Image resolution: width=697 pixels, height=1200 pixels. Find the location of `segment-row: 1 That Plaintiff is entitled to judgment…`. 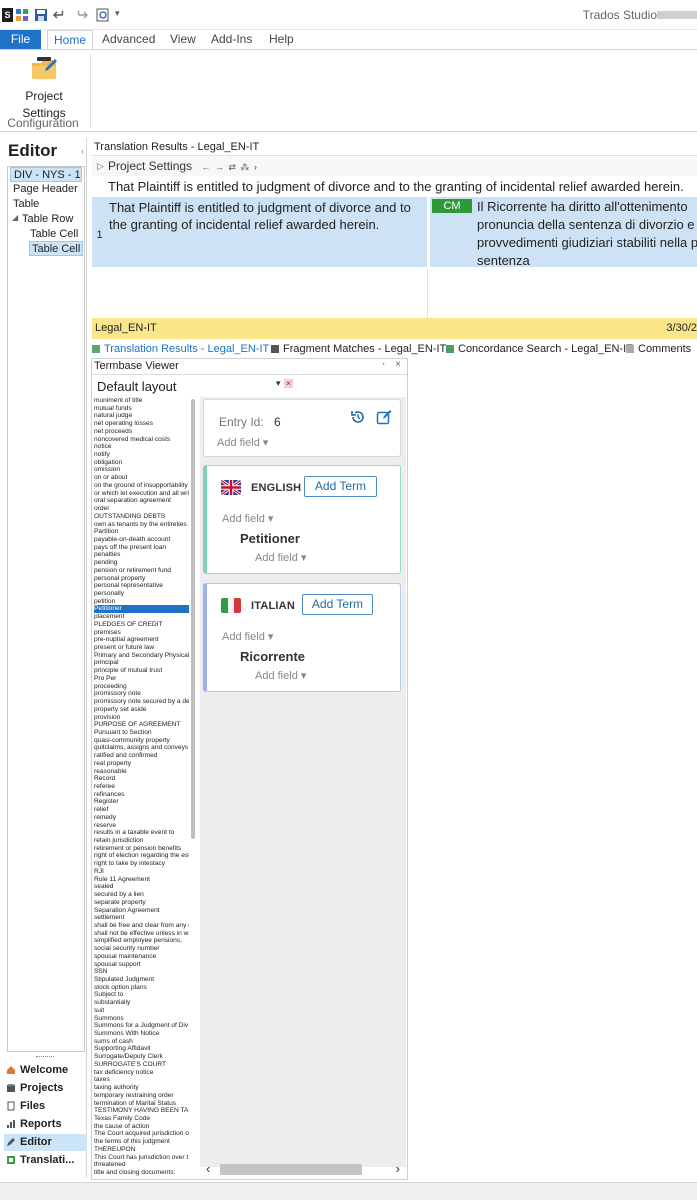

segment-row: 1 That Plaintiff is entitled to judgment… is located at coordinates (394, 232).